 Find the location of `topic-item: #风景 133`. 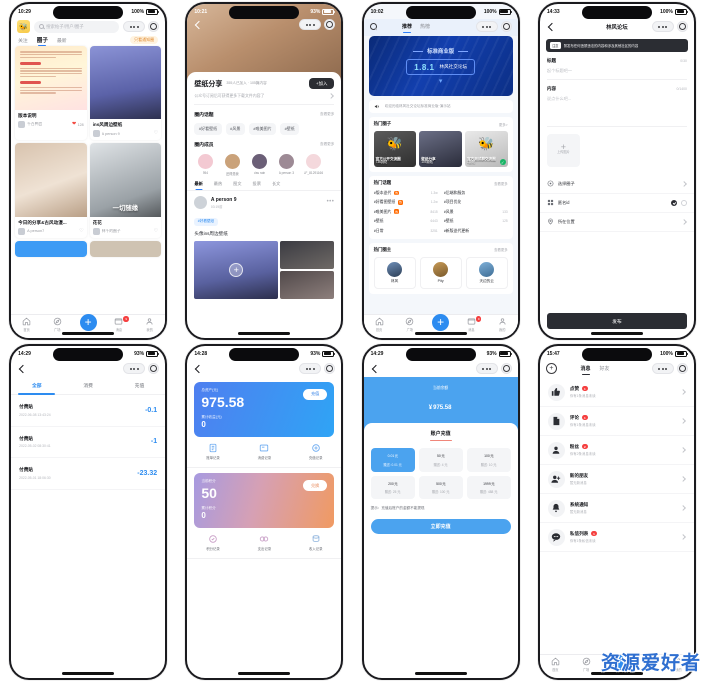

topic-item: #风景 133 is located at coordinates (476, 212).